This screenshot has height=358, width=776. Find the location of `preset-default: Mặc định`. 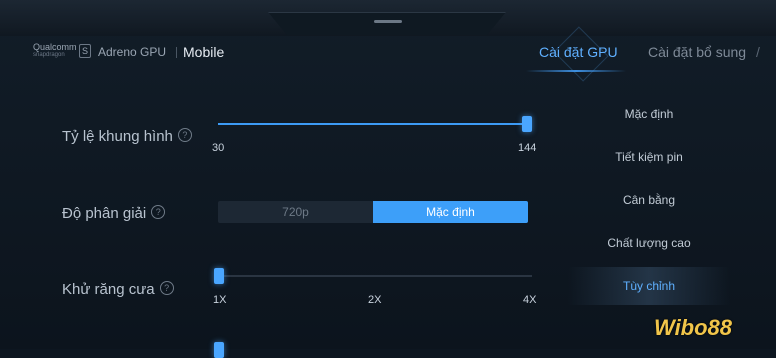

preset-default: Mặc định is located at coordinates (649, 114).